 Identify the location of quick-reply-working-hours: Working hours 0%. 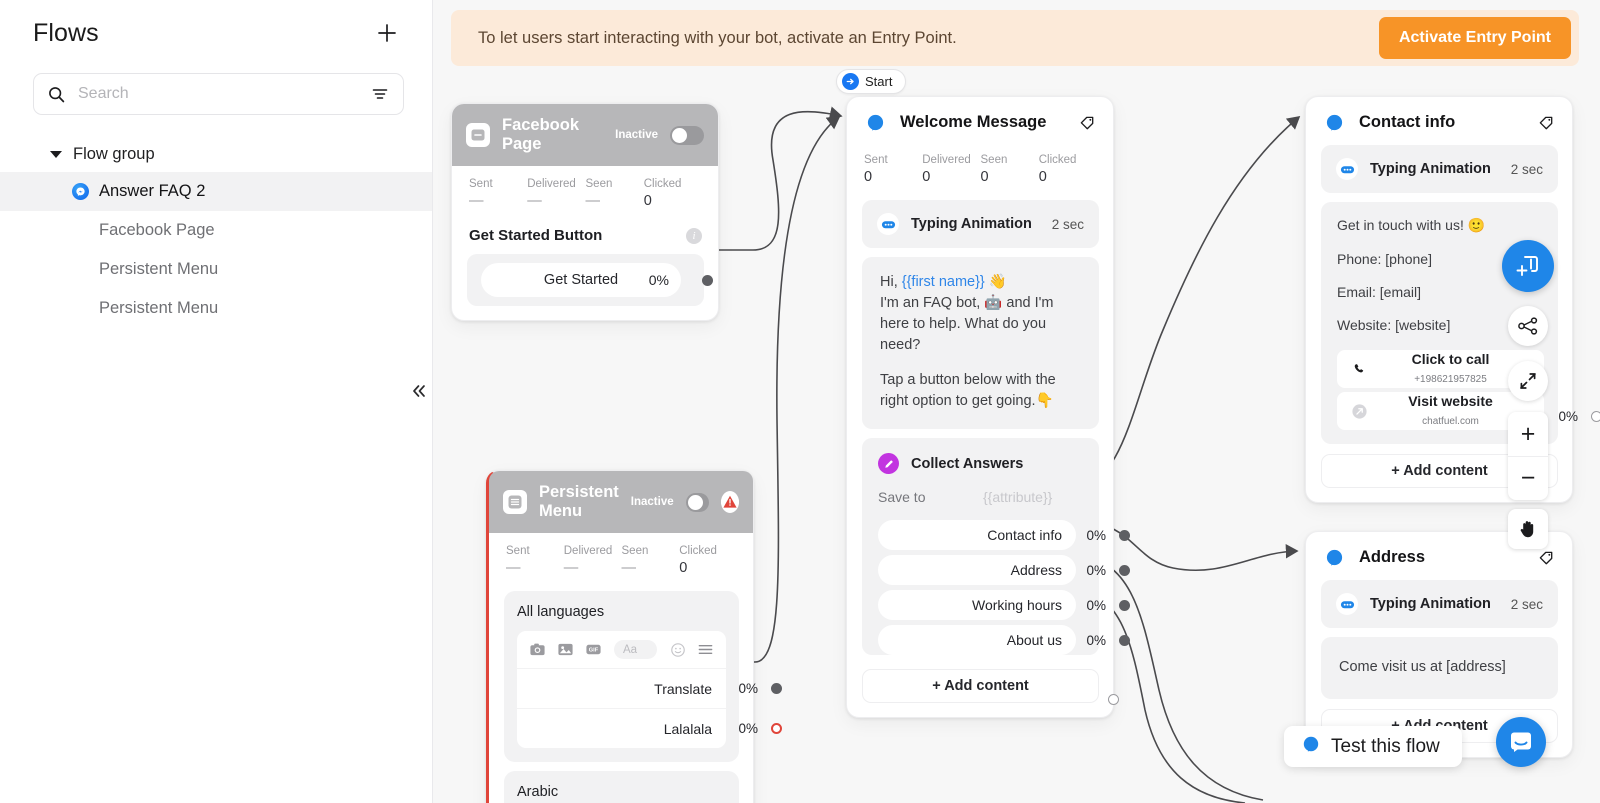
(1004, 605).